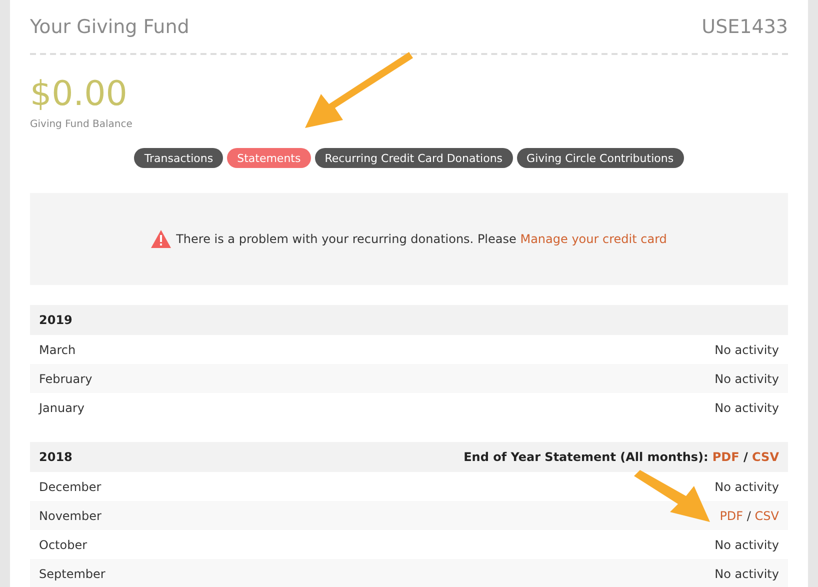  What do you see at coordinates (63, 545) in the screenshot?
I see `month-name: October` at bounding box center [63, 545].